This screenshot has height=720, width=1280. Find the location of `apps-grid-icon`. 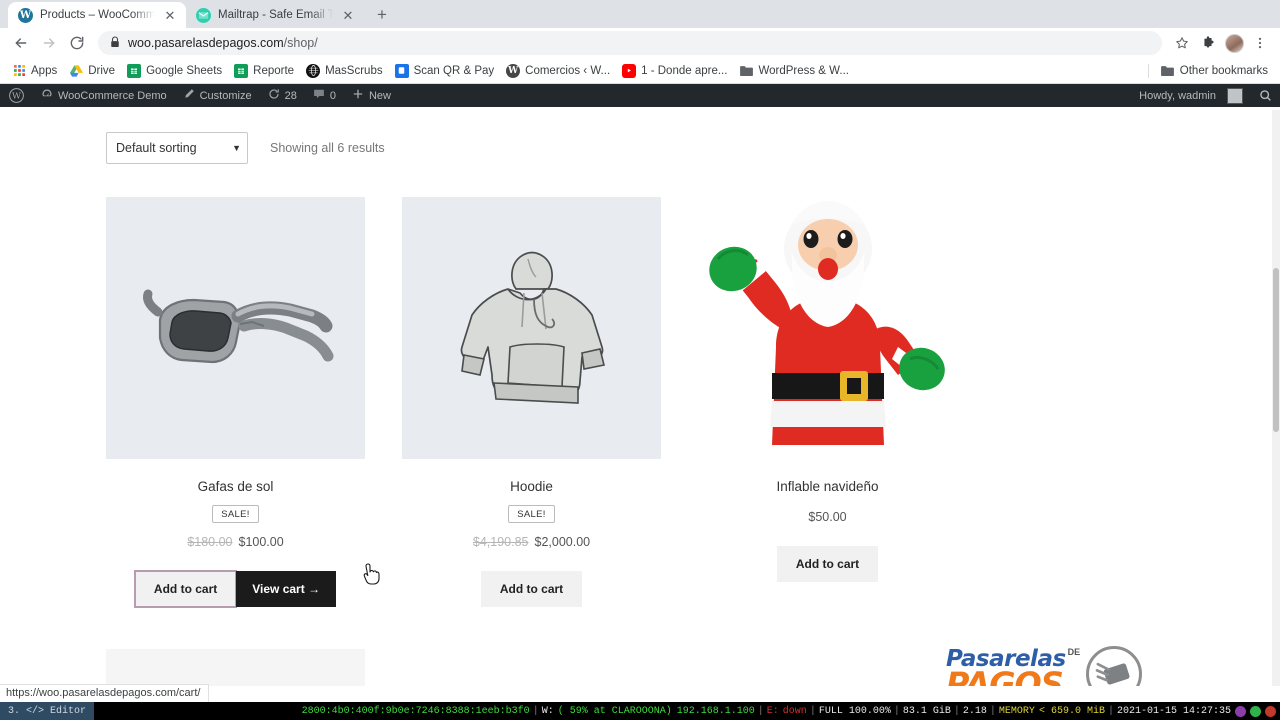

apps-grid-icon is located at coordinates (19, 71).